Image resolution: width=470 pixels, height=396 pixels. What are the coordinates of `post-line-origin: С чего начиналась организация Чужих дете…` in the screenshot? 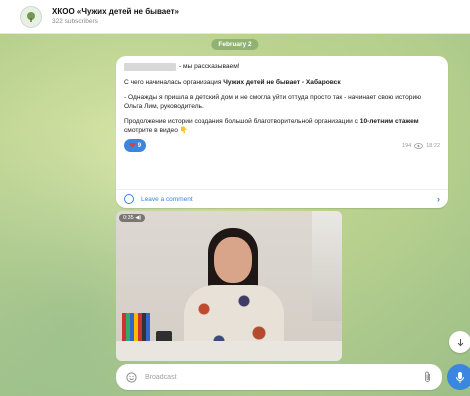 It's located at (282, 83).